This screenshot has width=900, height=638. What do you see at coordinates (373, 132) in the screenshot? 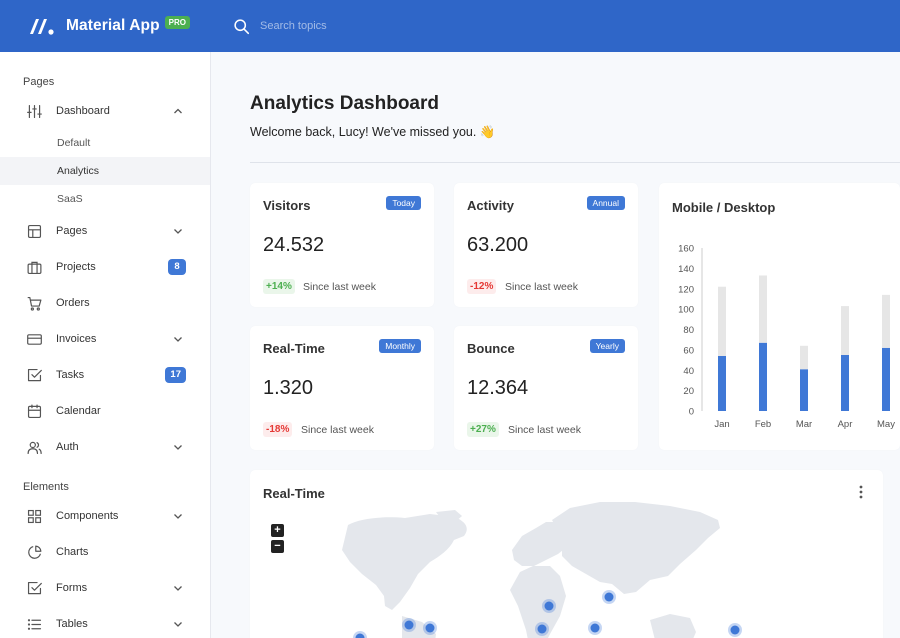
I see `welcome-message: Welcome back, Lucy! We've missed you. 👋` at bounding box center [373, 132].